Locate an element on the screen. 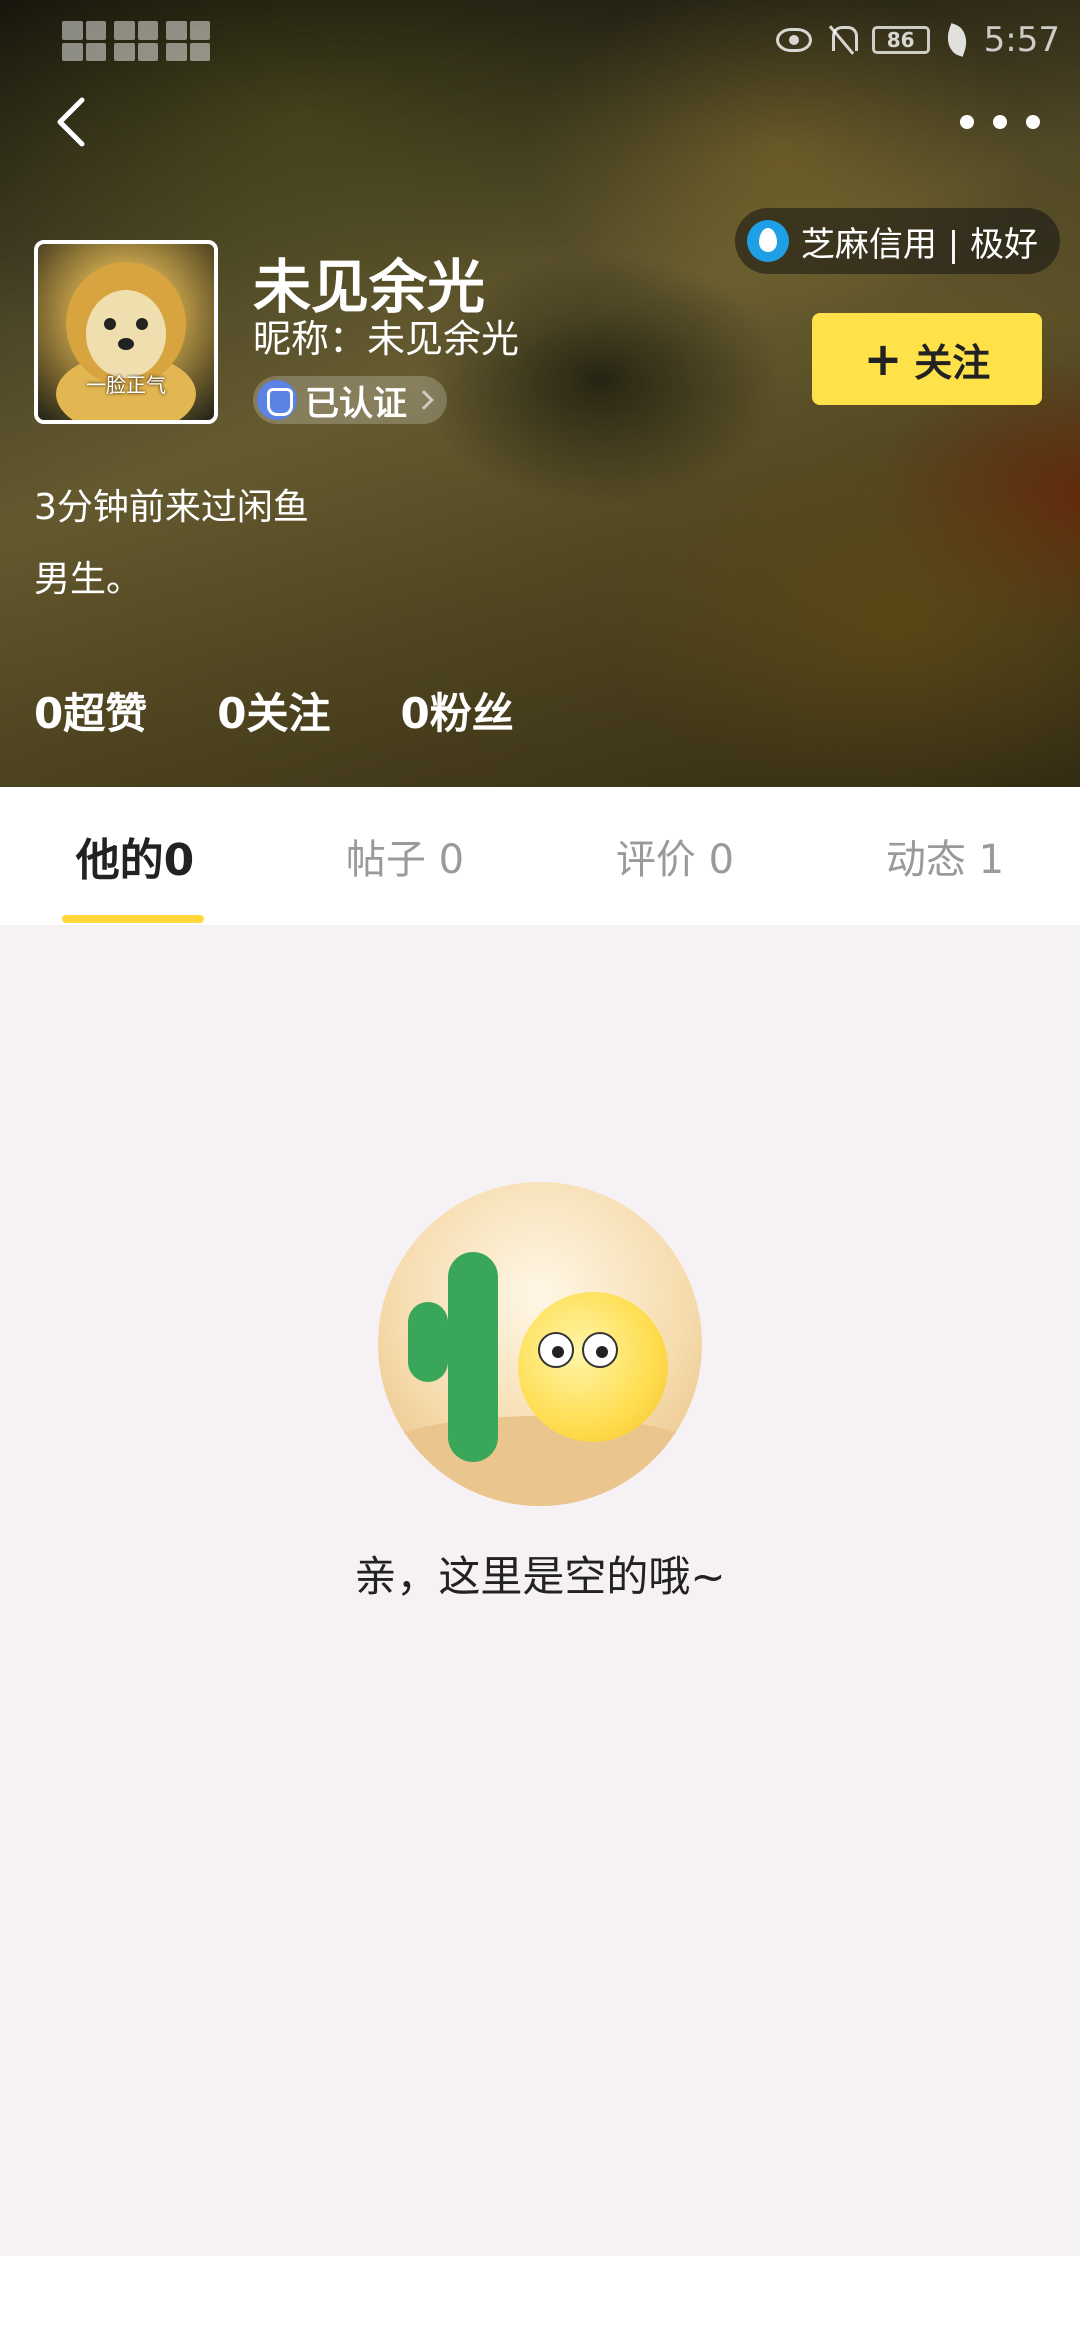  fish-eye-left is located at coordinates (556, 1350).